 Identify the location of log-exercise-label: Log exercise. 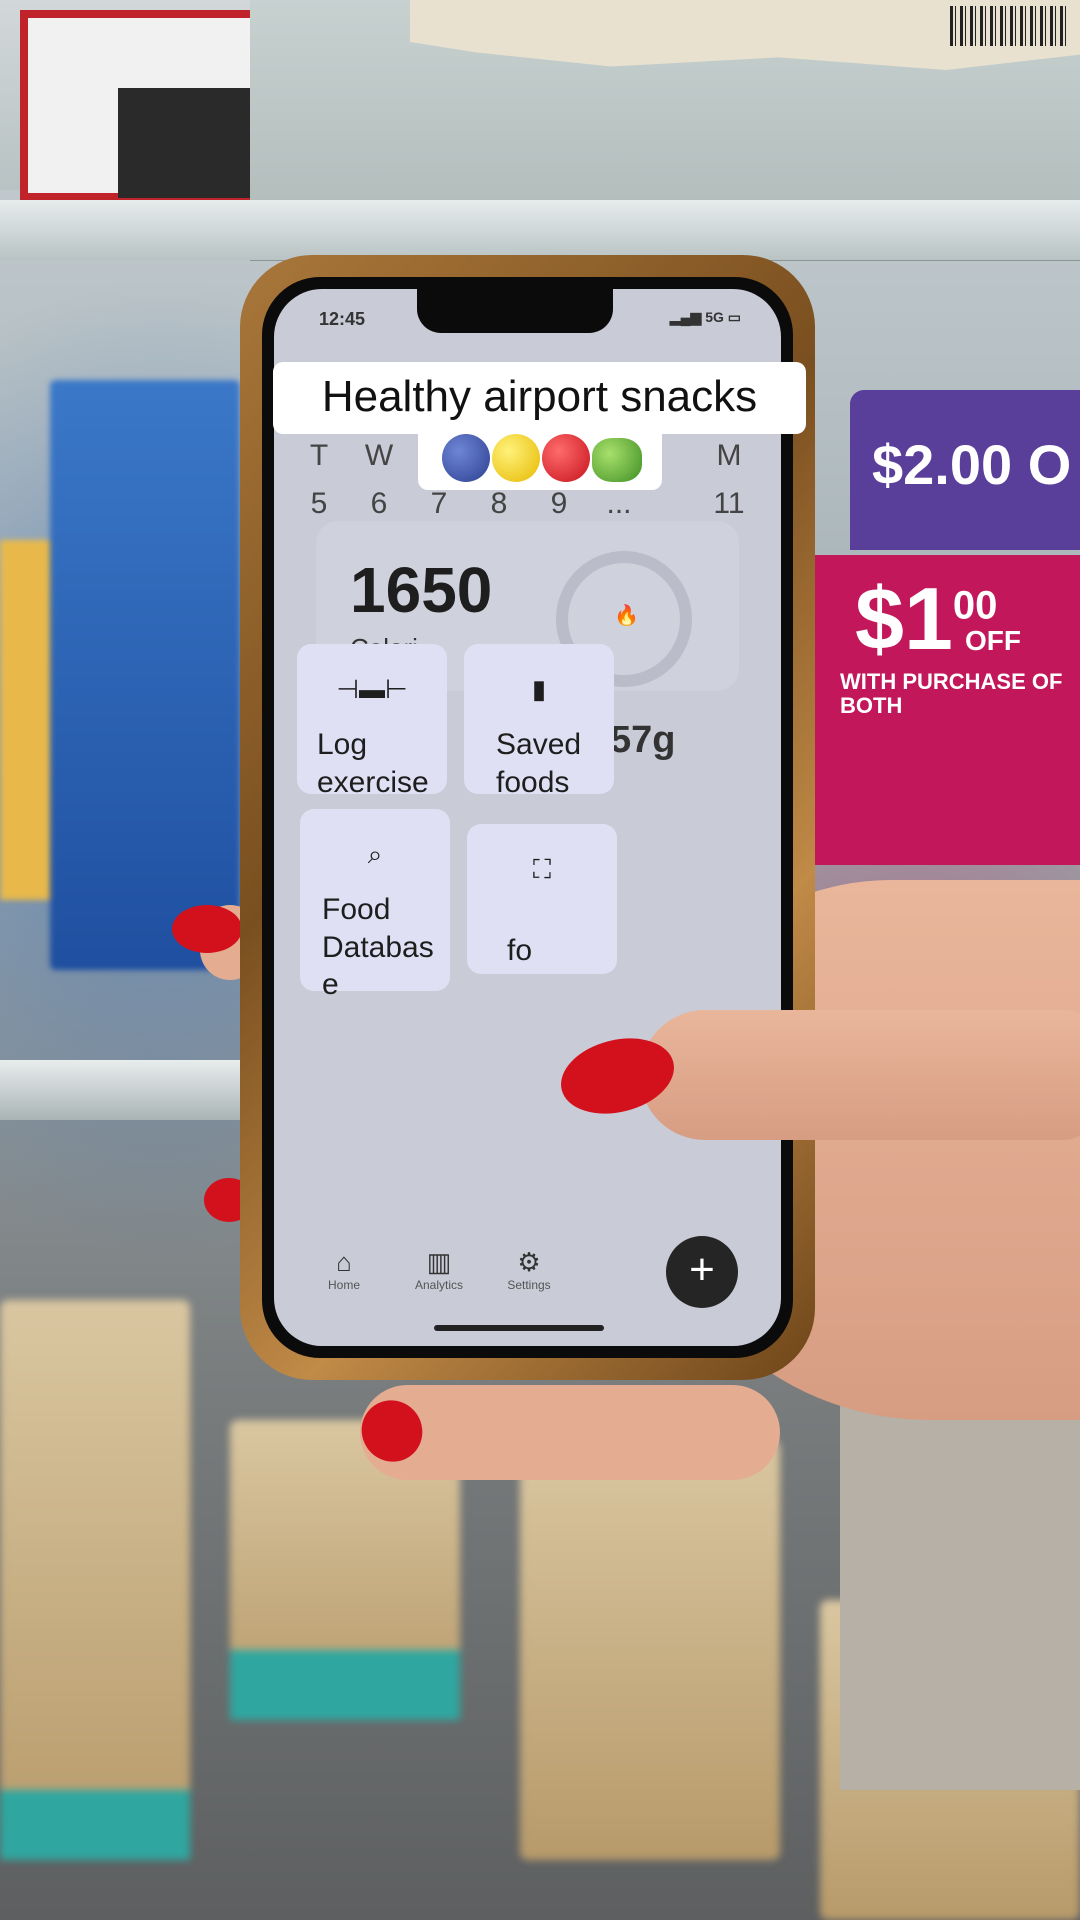
(373, 763).